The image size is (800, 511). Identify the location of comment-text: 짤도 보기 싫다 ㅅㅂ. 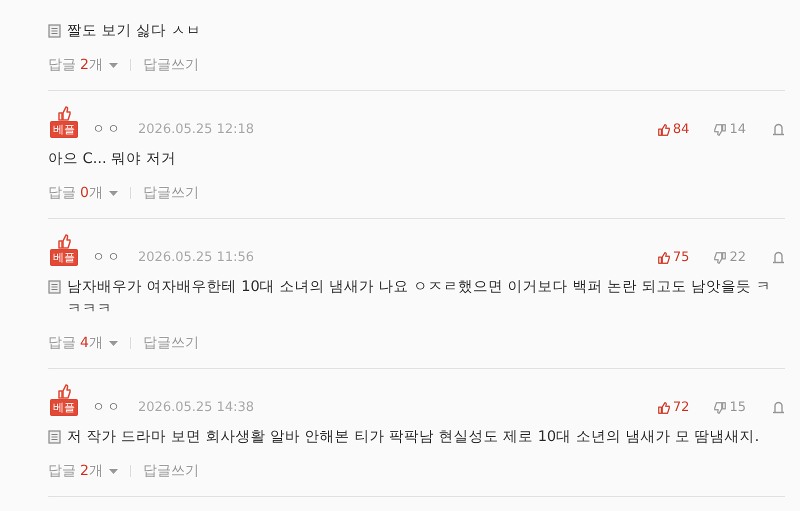
(134, 31).